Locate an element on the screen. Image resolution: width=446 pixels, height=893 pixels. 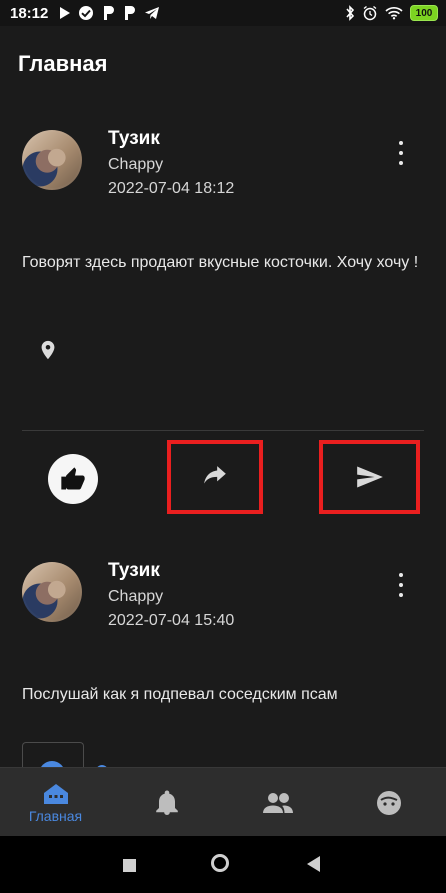
post-text: Послушай как я подпевал соседским псам is located at coordinates (180, 694).